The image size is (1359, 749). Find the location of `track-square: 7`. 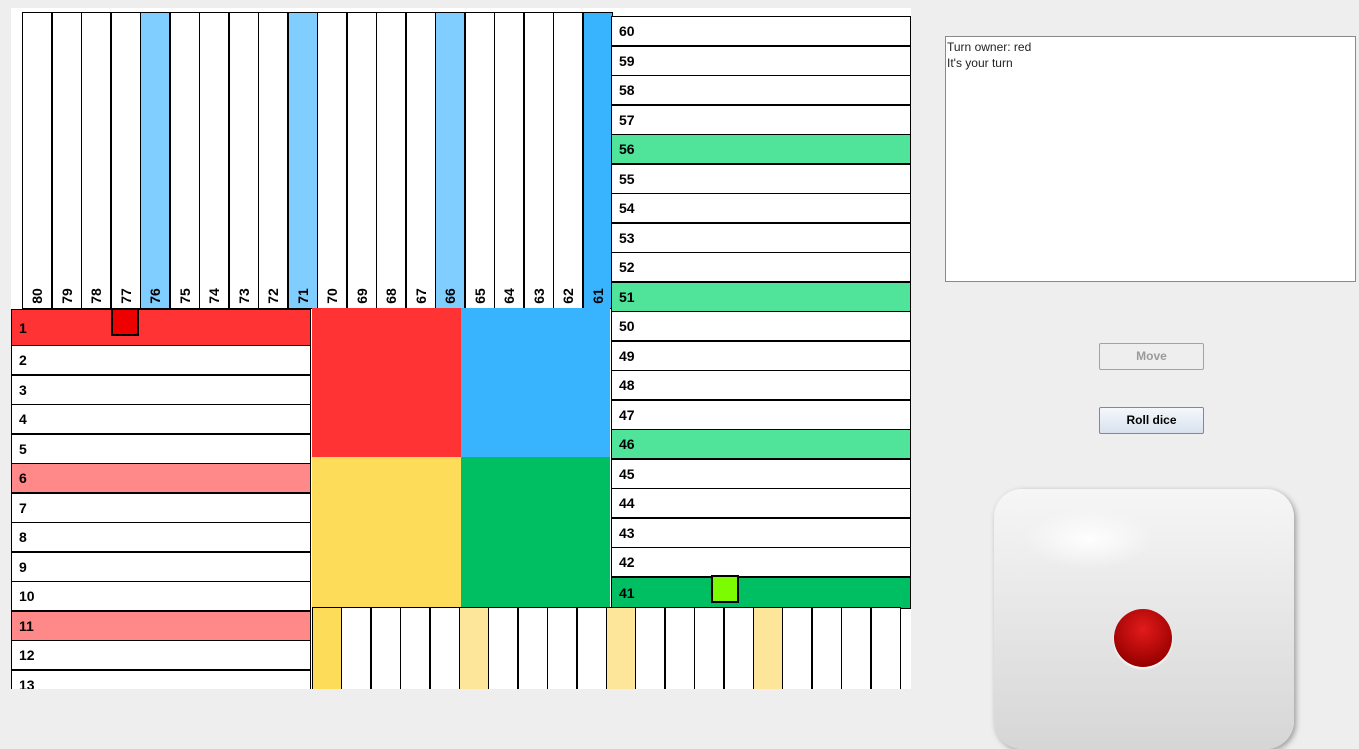

track-square: 7 is located at coordinates (161, 507).